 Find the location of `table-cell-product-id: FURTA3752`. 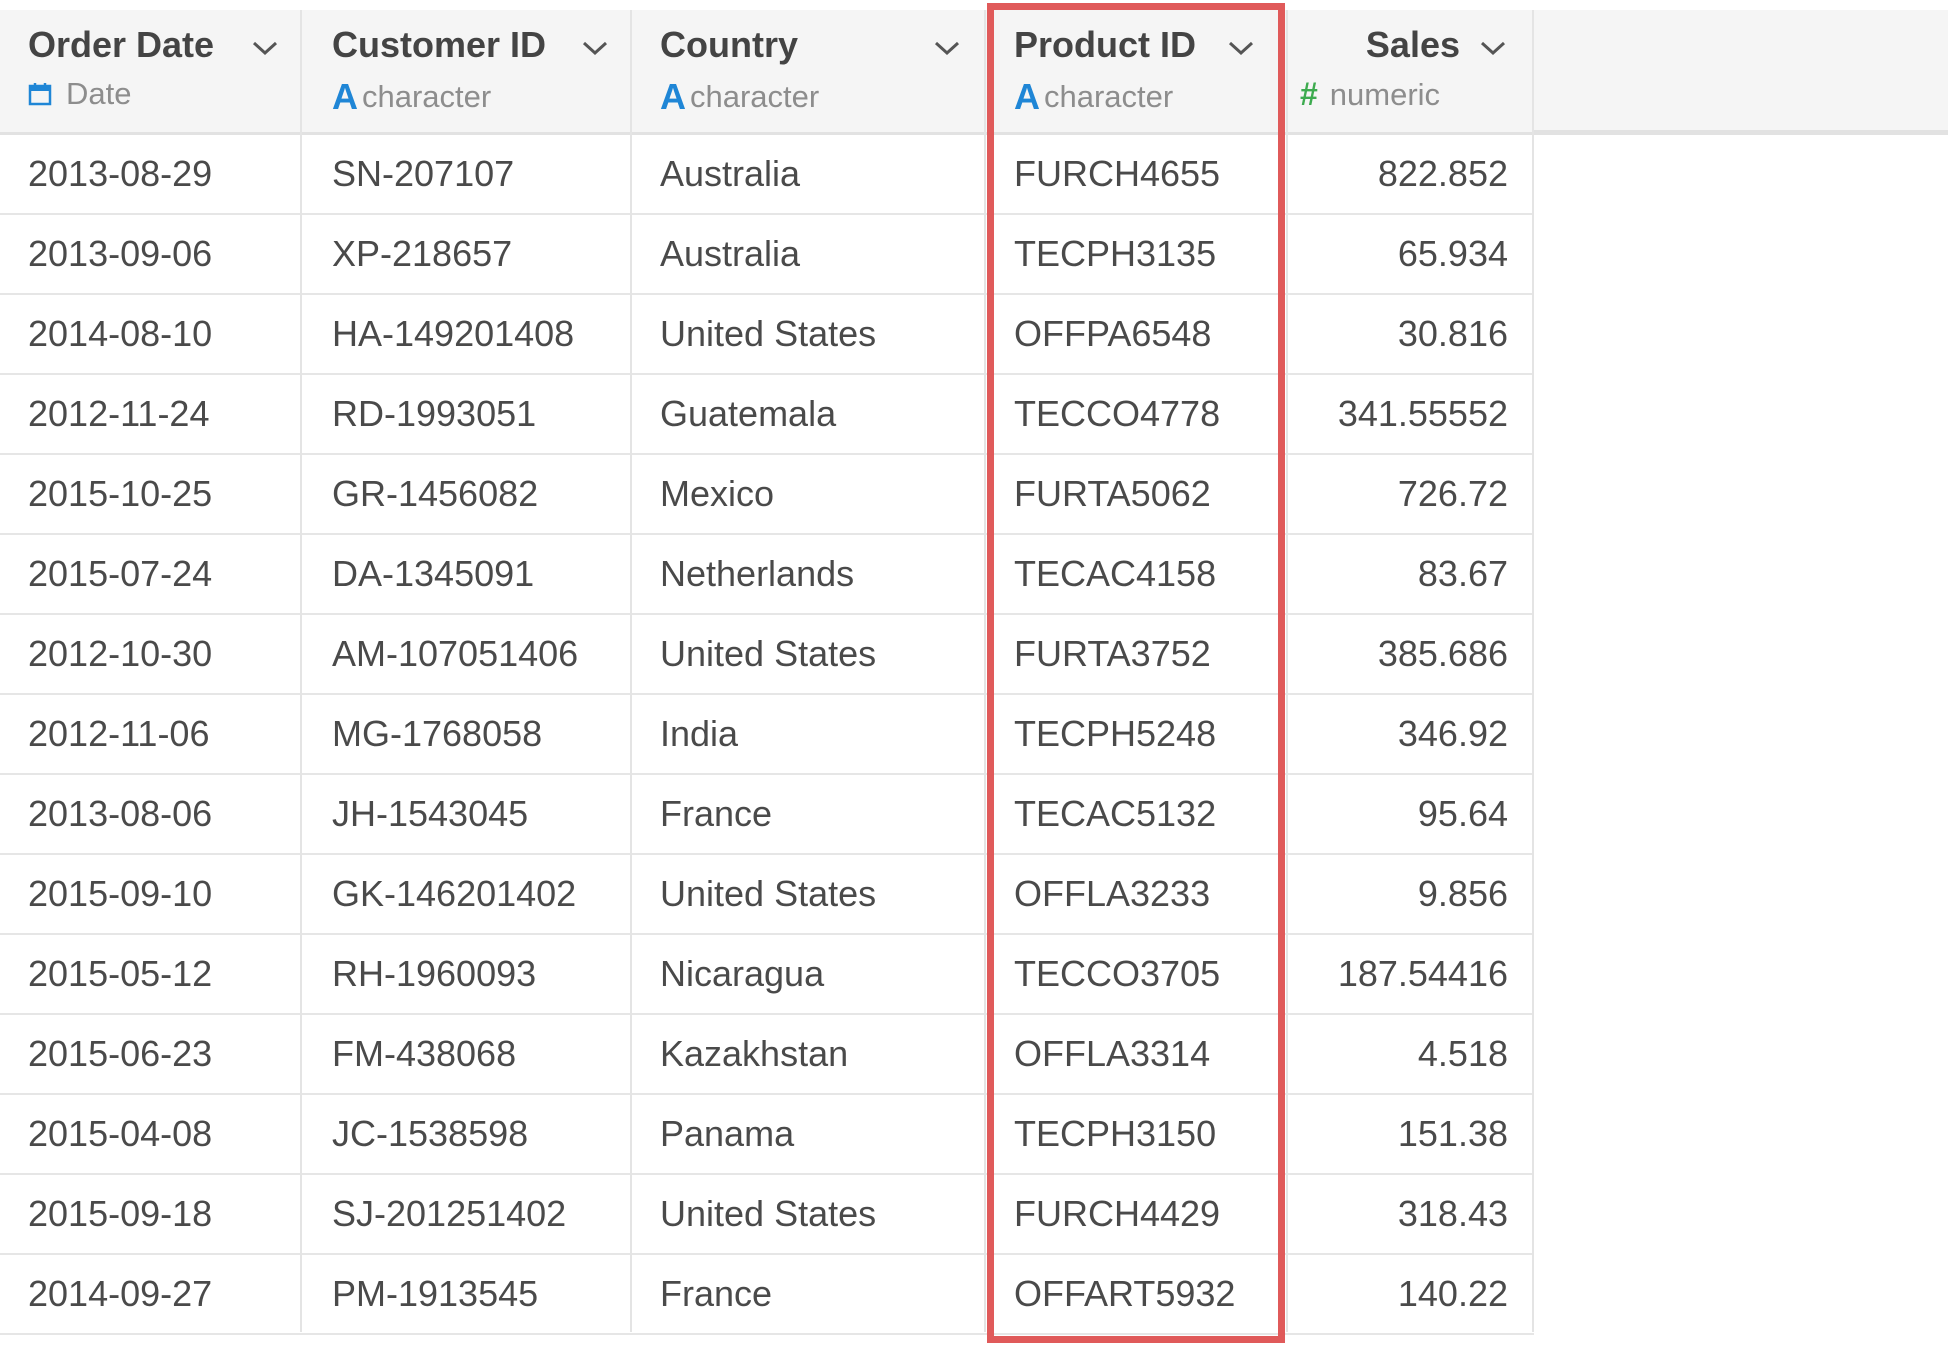

table-cell-product-id: FURTA3752 is located at coordinates (1112, 654).